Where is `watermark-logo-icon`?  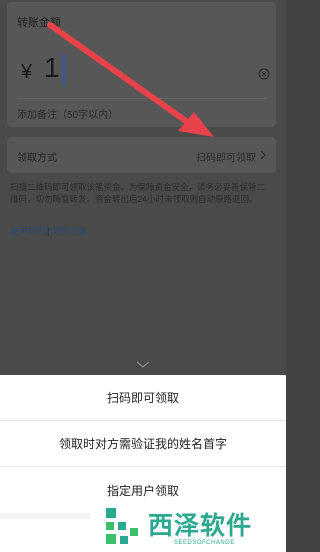
watermark-logo-icon is located at coordinates (122, 526).